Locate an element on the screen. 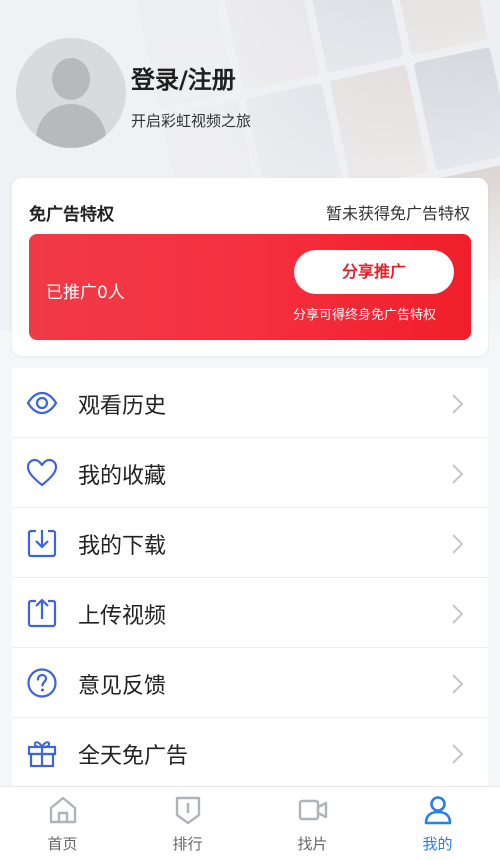 Image resolution: width=500 pixels, height=860 pixels. menu-item-feedback: 意见反馈 is located at coordinates (250, 683).